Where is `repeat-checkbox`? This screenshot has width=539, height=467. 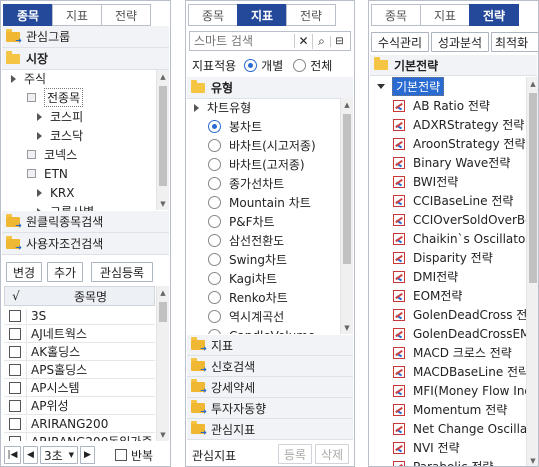 repeat-checkbox is located at coordinates (121, 455).